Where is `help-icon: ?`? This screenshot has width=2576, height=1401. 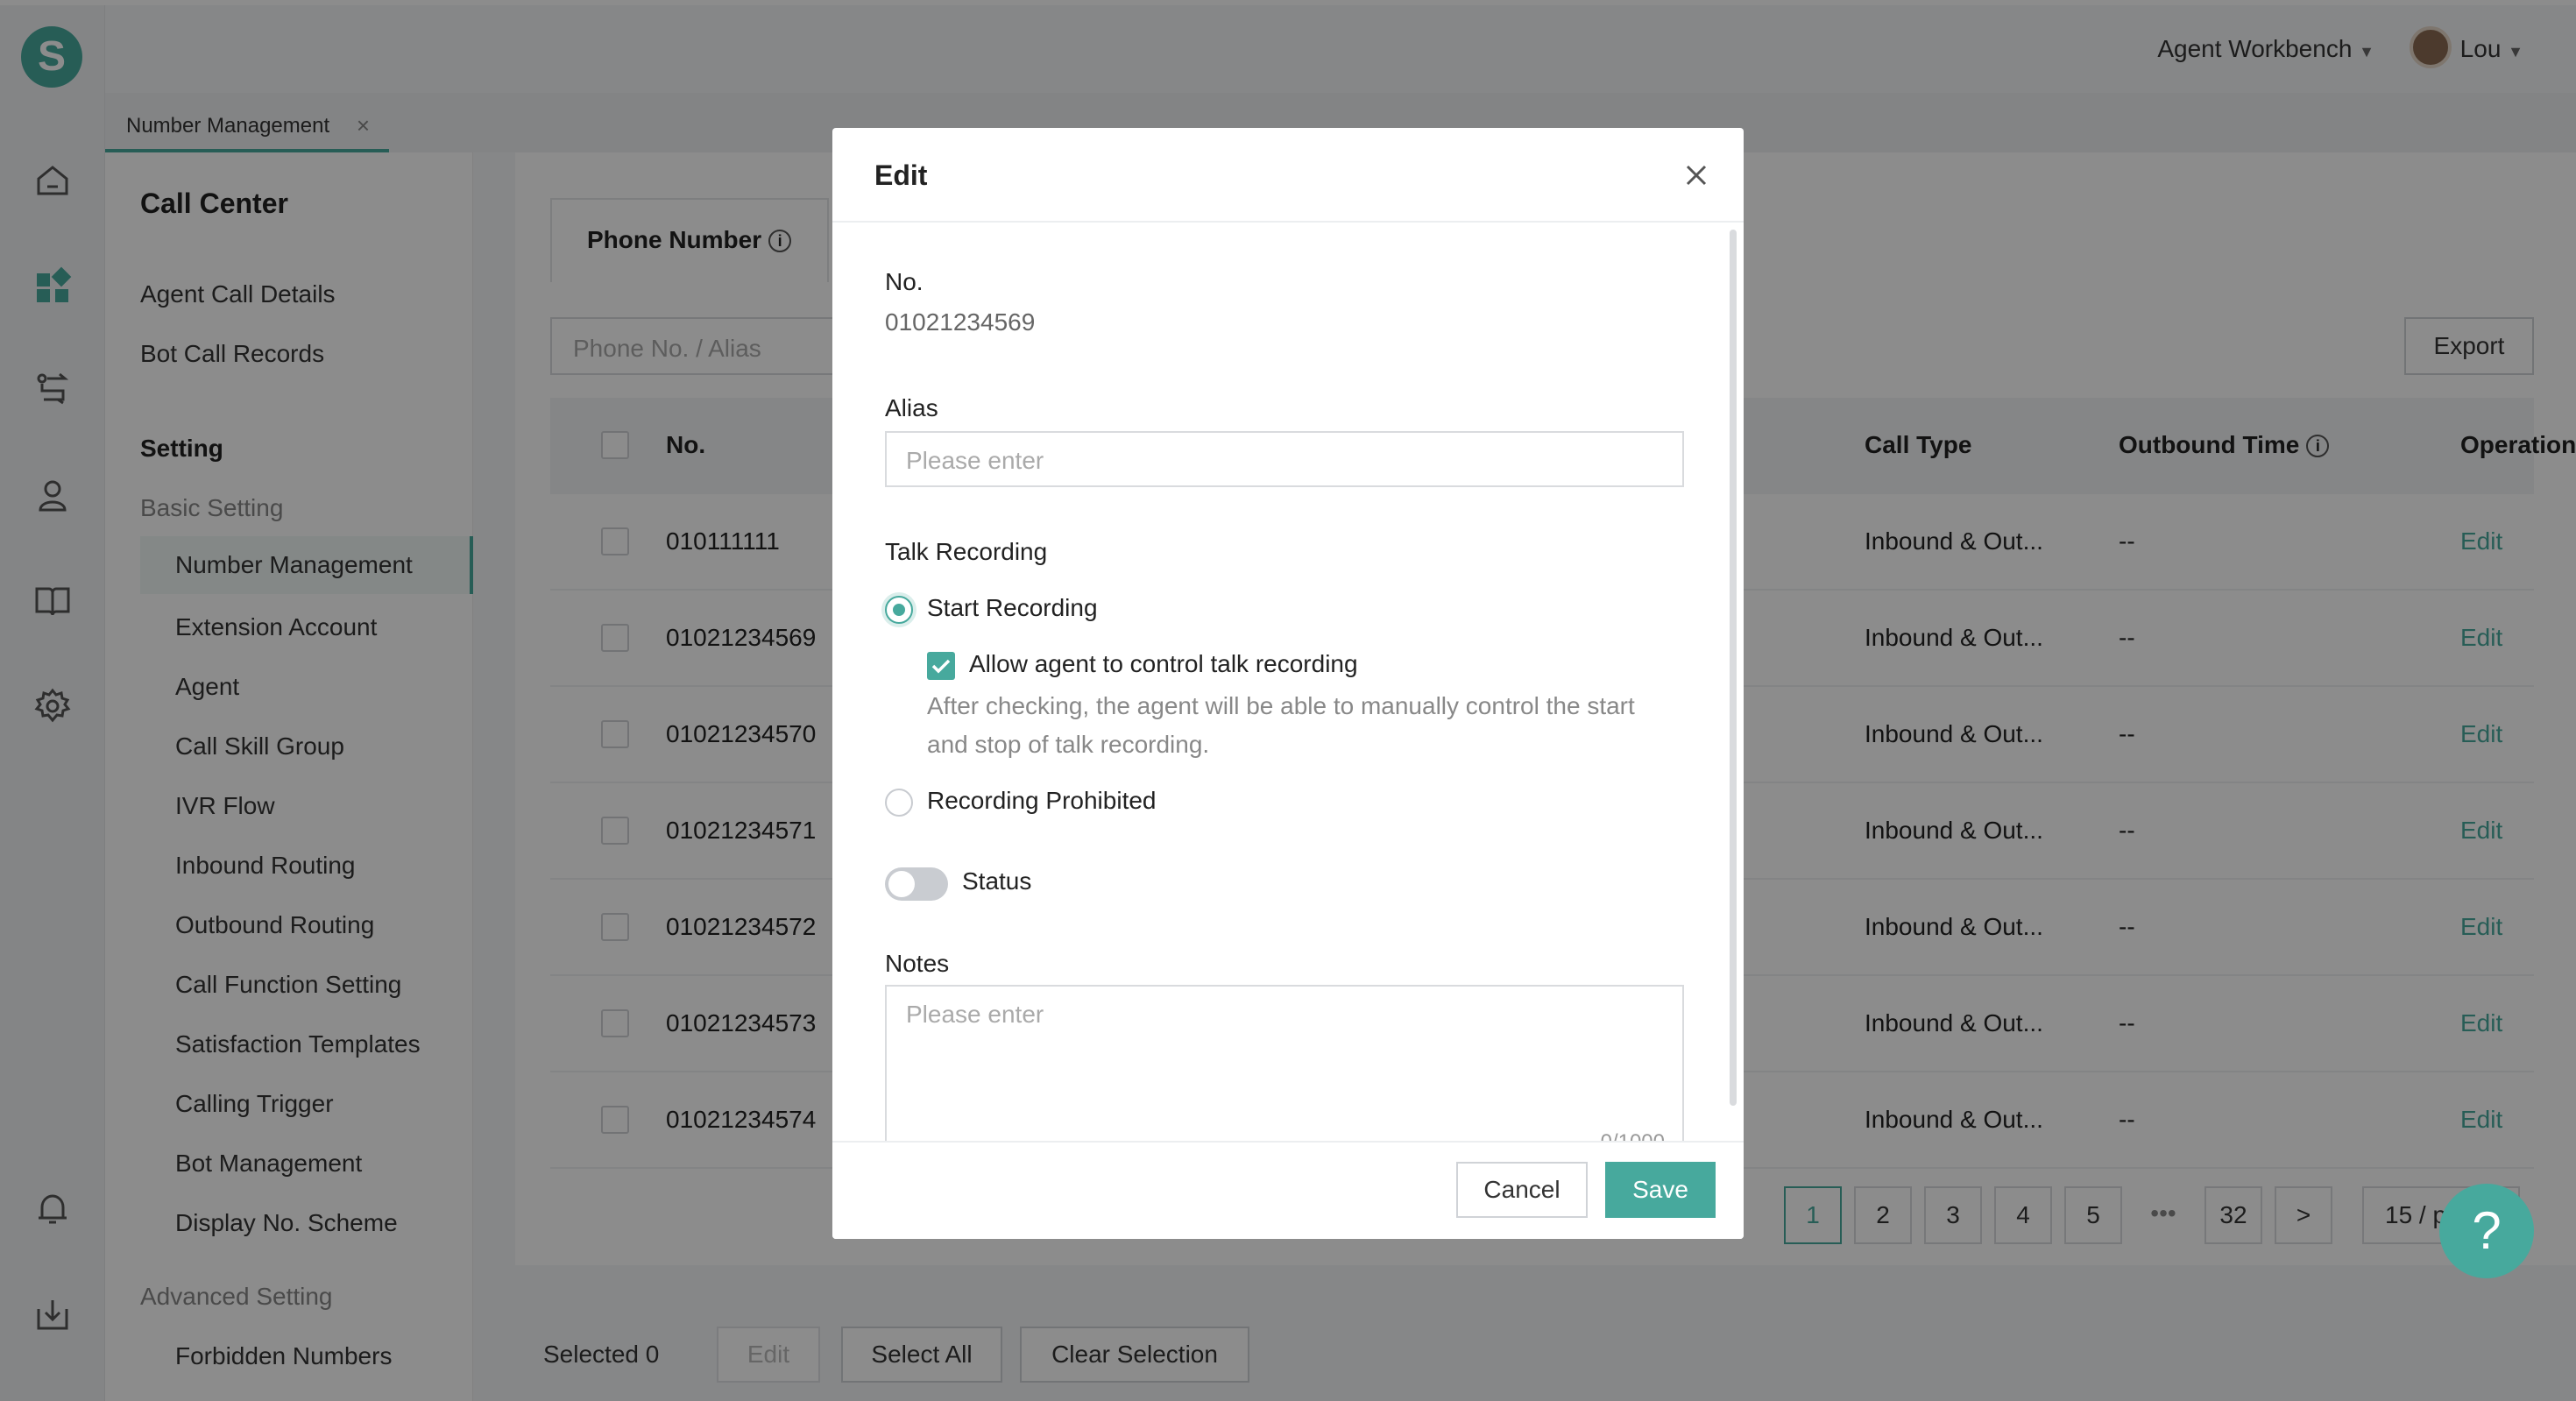
help-icon: ? is located at coordinates (2486, 1231).